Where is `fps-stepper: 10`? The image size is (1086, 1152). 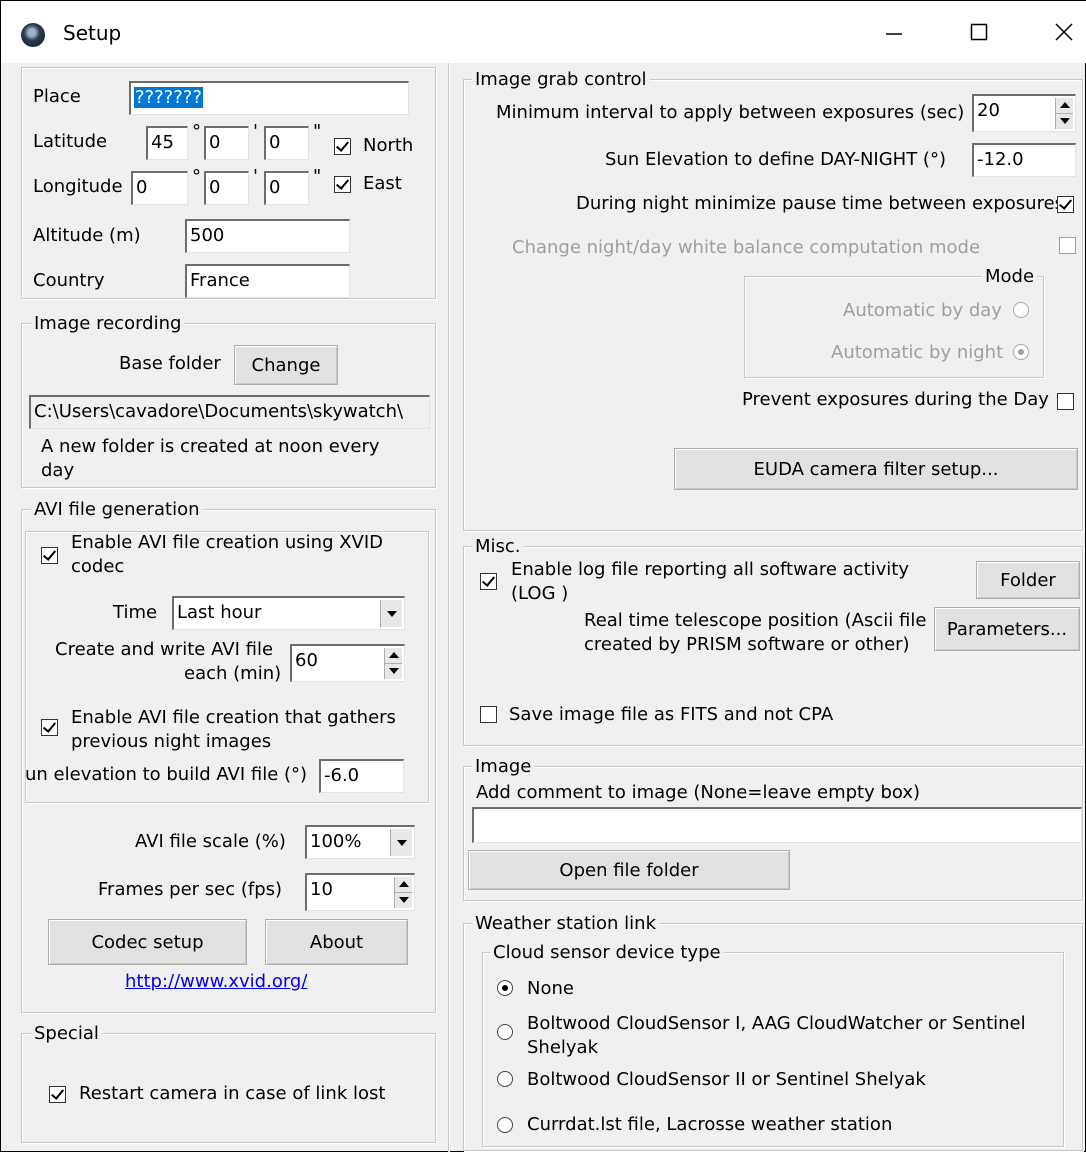
fps-stepper: 10 is located at coordinates (360, 892).